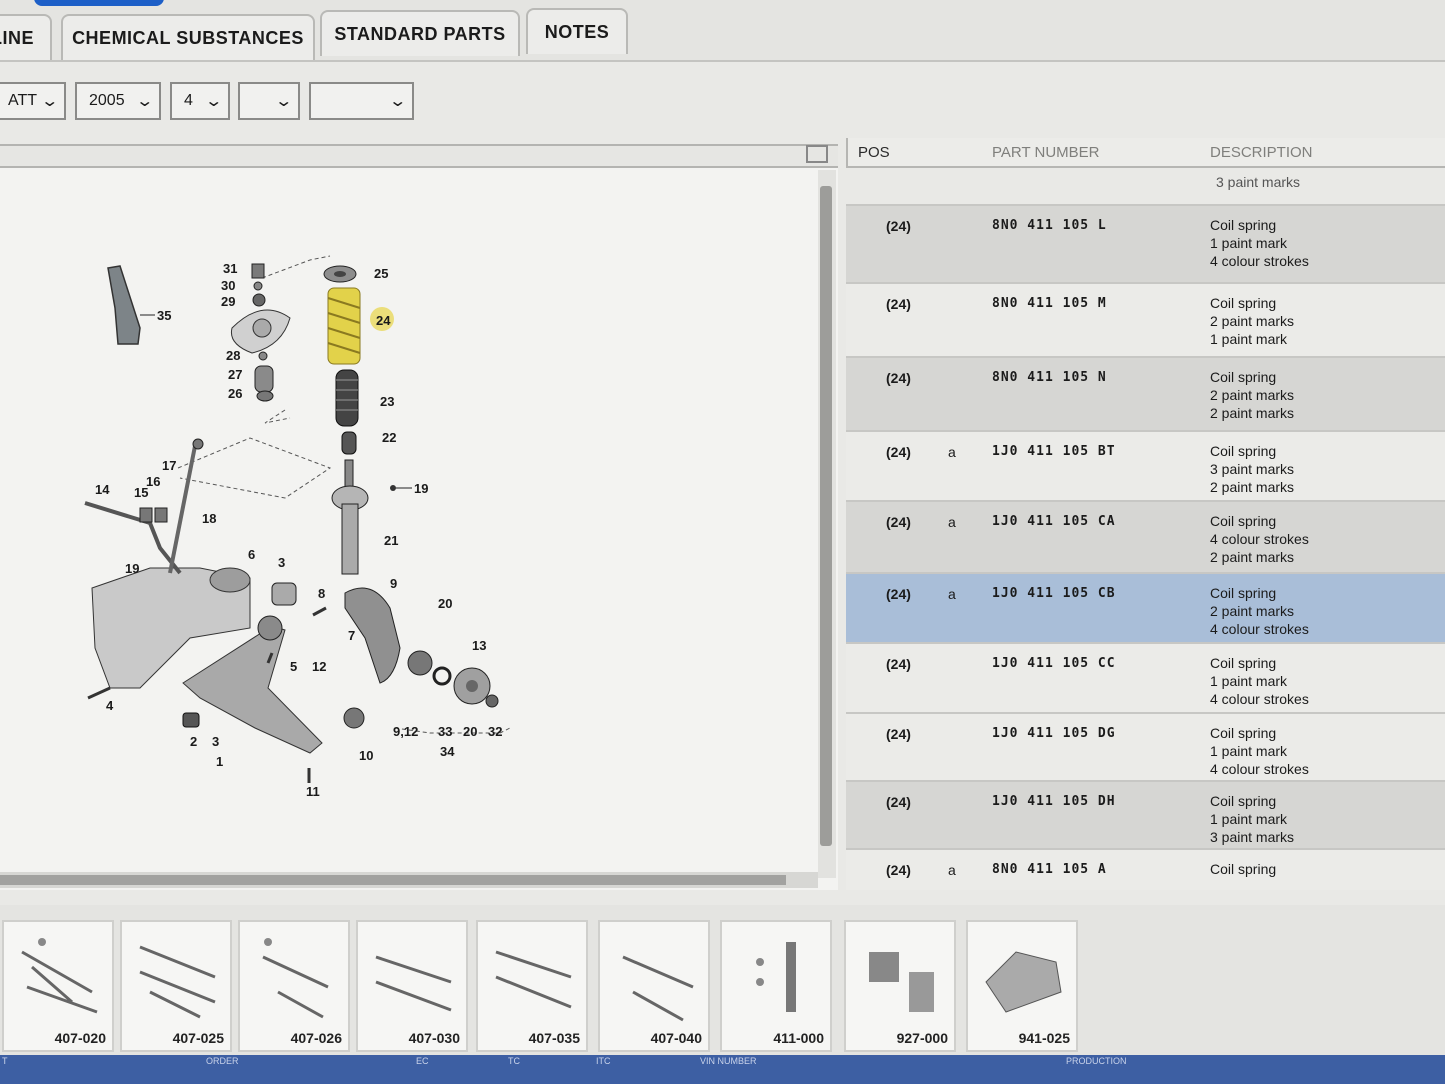 Image resolution: width=1445 pixels, height=1084 pixels. I want to click on svg-text: 5, so click(293, 666).